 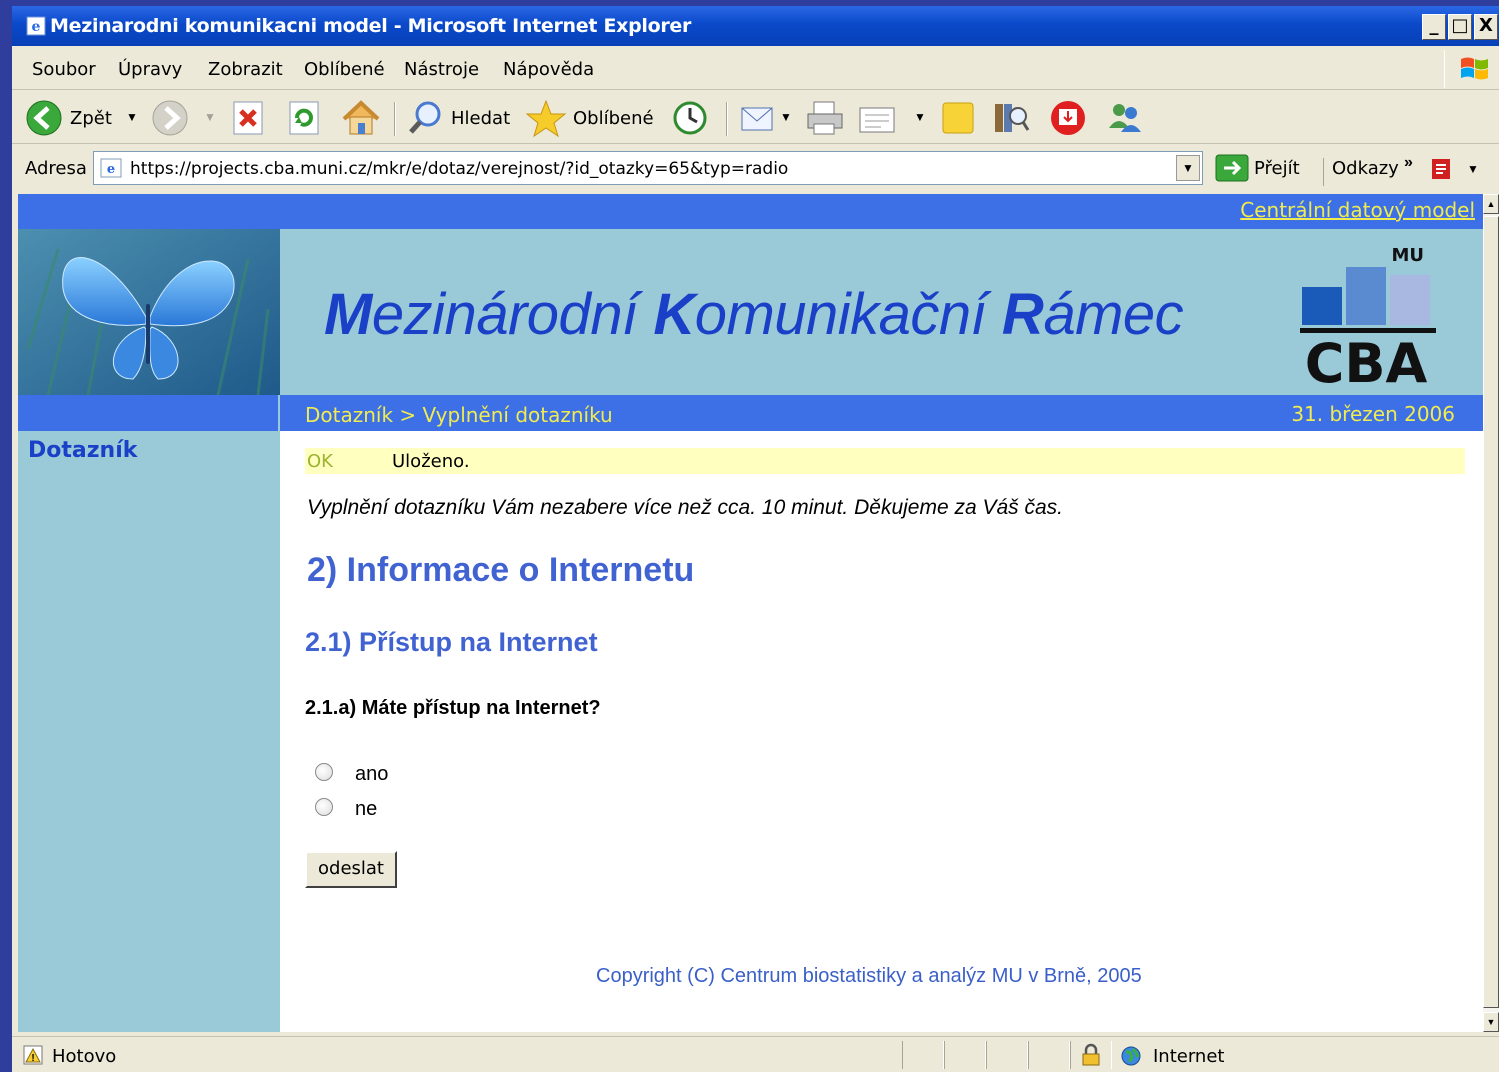 What do you see at coordinates (512, 314) in the screenshot?
I see `banner-title-word-1: ezinárodní` at bounding box center [512, 314].